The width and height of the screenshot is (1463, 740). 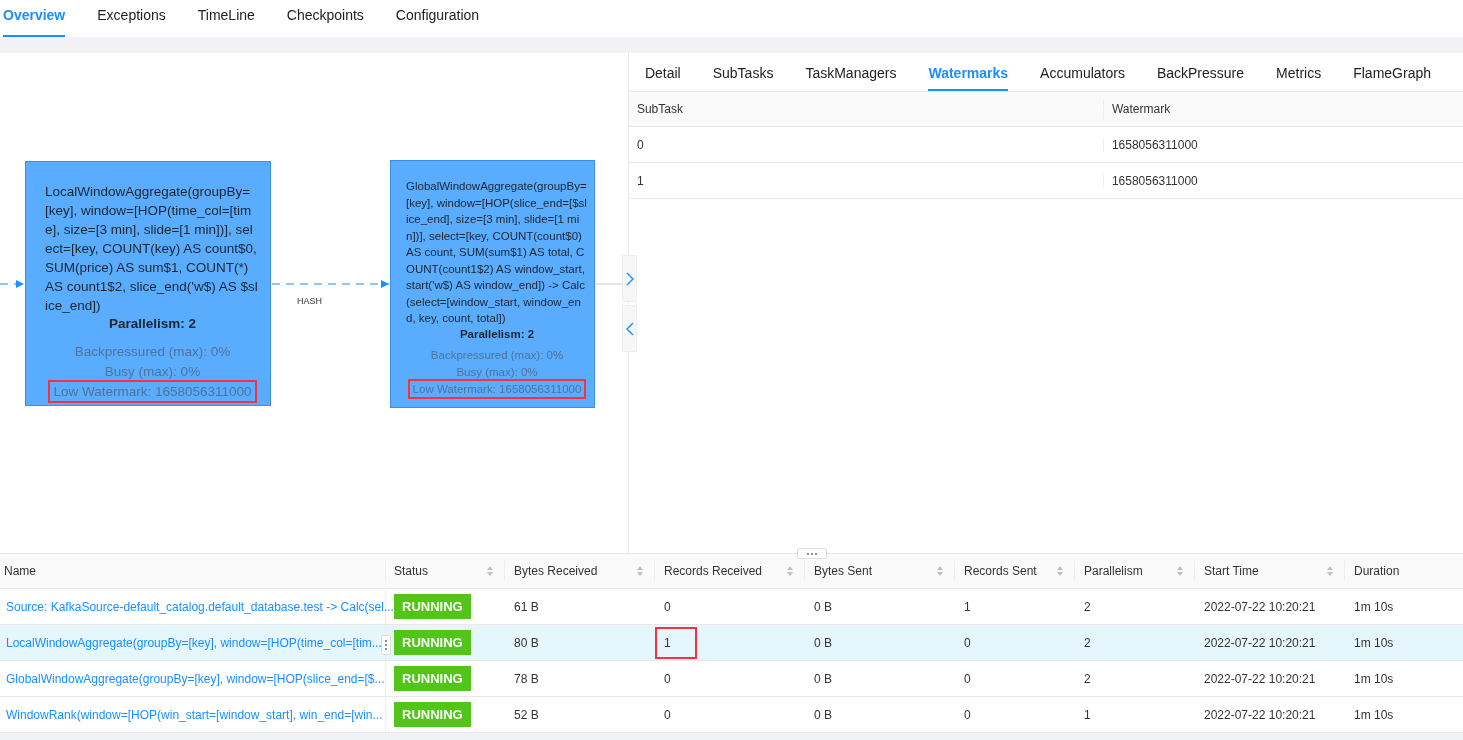 I want to click on table-row: GlobalWindowAggregate(groupBy=[key], window=[HOP(slice_end=[$... RUNNING 78 B 0 0 B 0 2 2022-07-22 10:20:21 1m 10s, so click(x=731, y=679).